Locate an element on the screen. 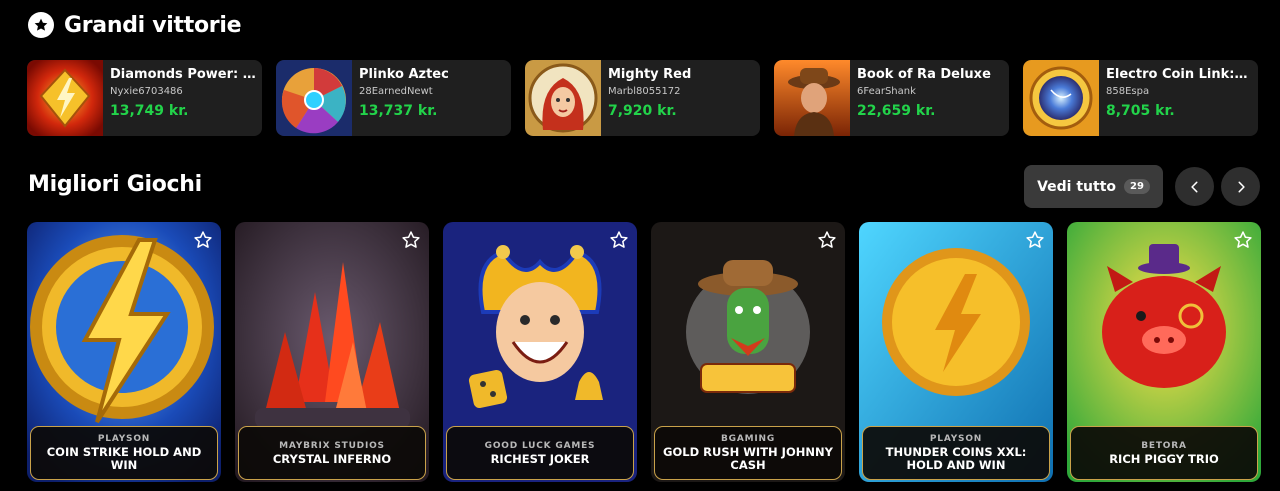 Image resolution: width=1280 pixels, height=491 pixels. big-wins-header: Grandi vittorie is located at coordinates (135, 25).